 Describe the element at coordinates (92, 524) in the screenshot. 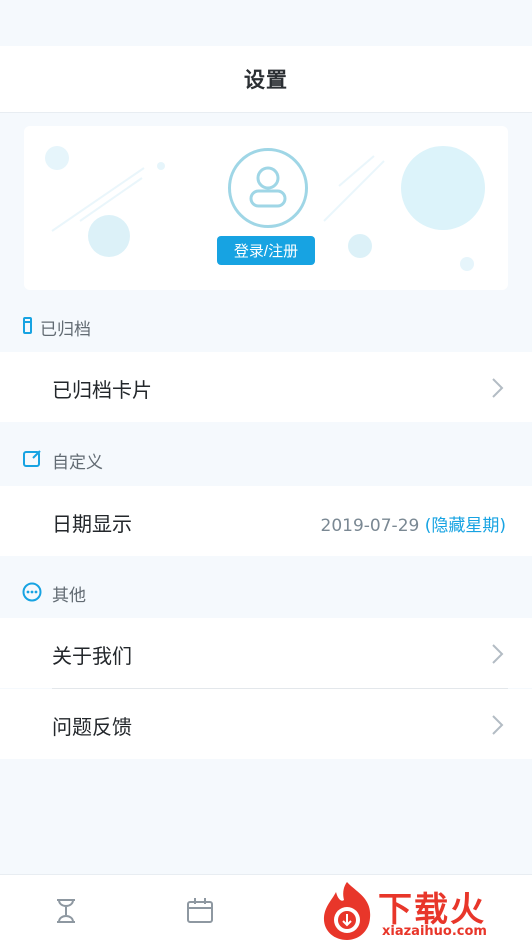

I see `row-label: 日期显示` at that location.